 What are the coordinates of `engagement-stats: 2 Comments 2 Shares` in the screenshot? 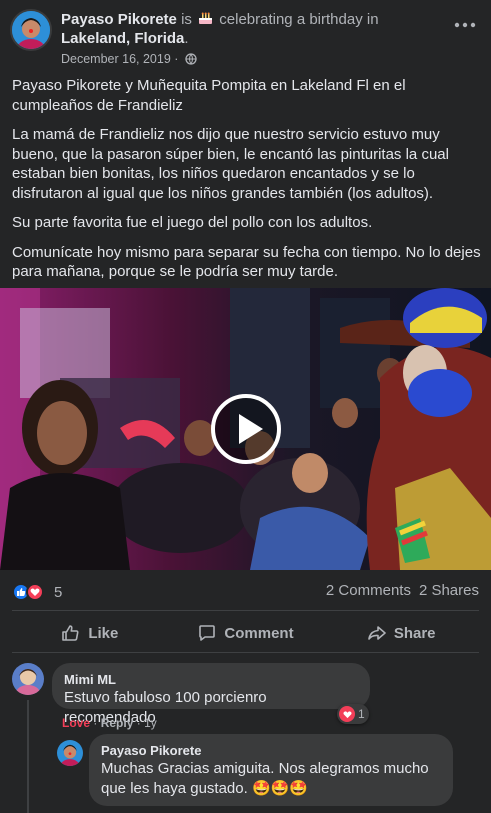 It's located at (402, 590).